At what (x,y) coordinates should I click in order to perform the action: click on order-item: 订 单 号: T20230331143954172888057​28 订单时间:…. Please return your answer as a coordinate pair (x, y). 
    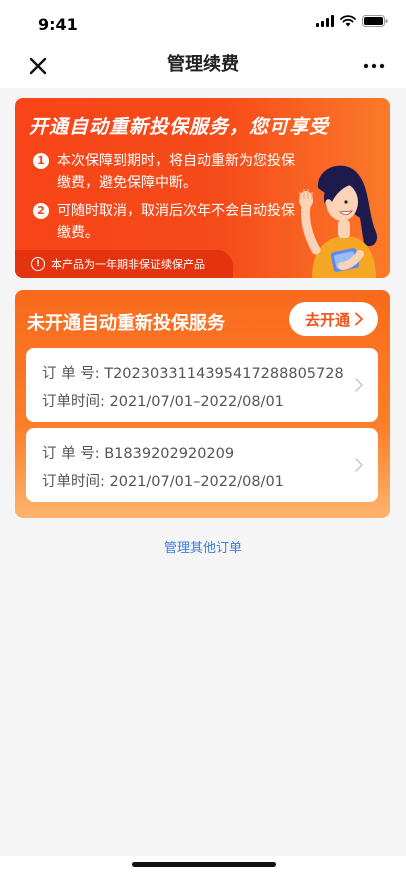
    Looking at the image, I should click on (202, 385).